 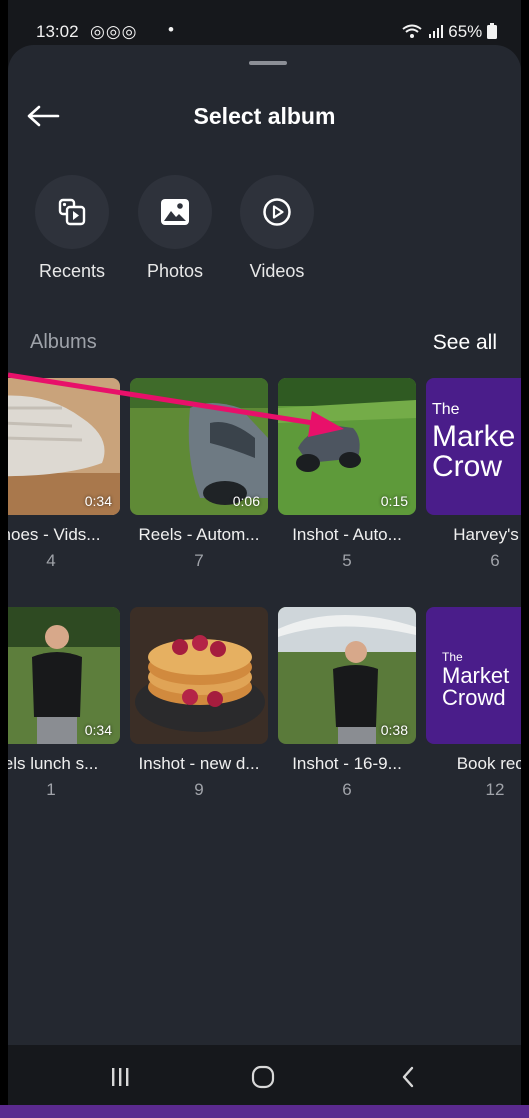 I want to click on videos-label: Videos, so click(x=277, y=271).